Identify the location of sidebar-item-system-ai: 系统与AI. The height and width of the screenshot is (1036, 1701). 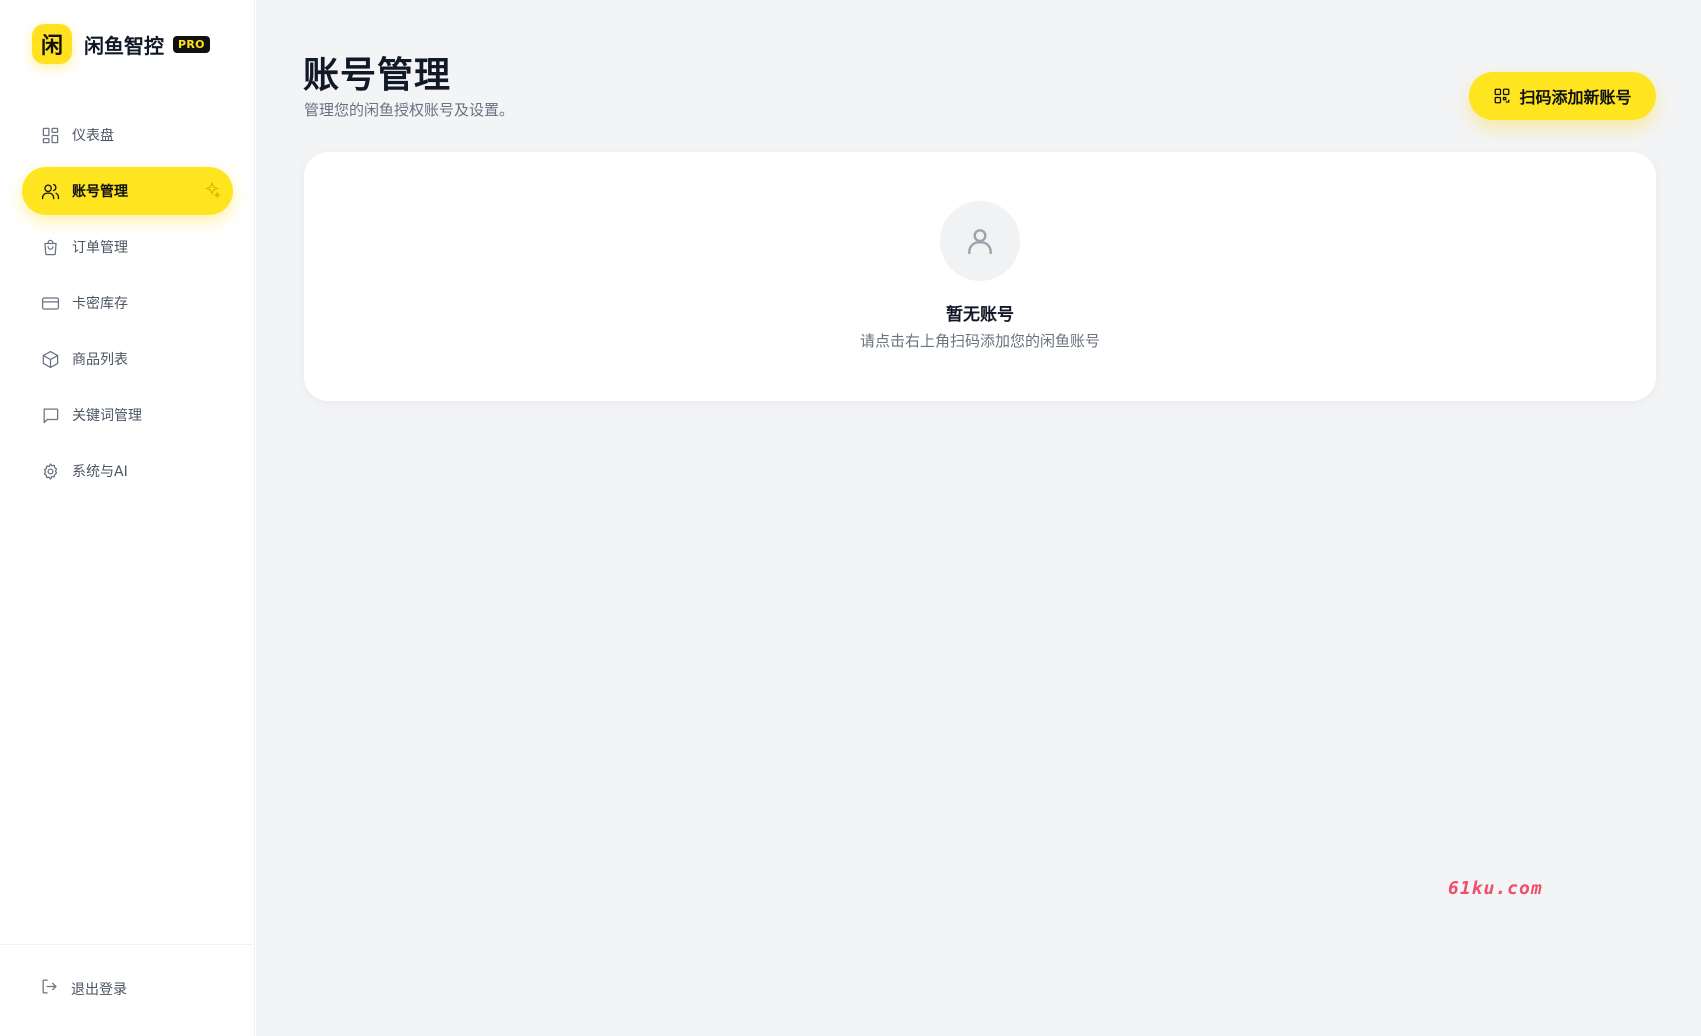
(127, 471).